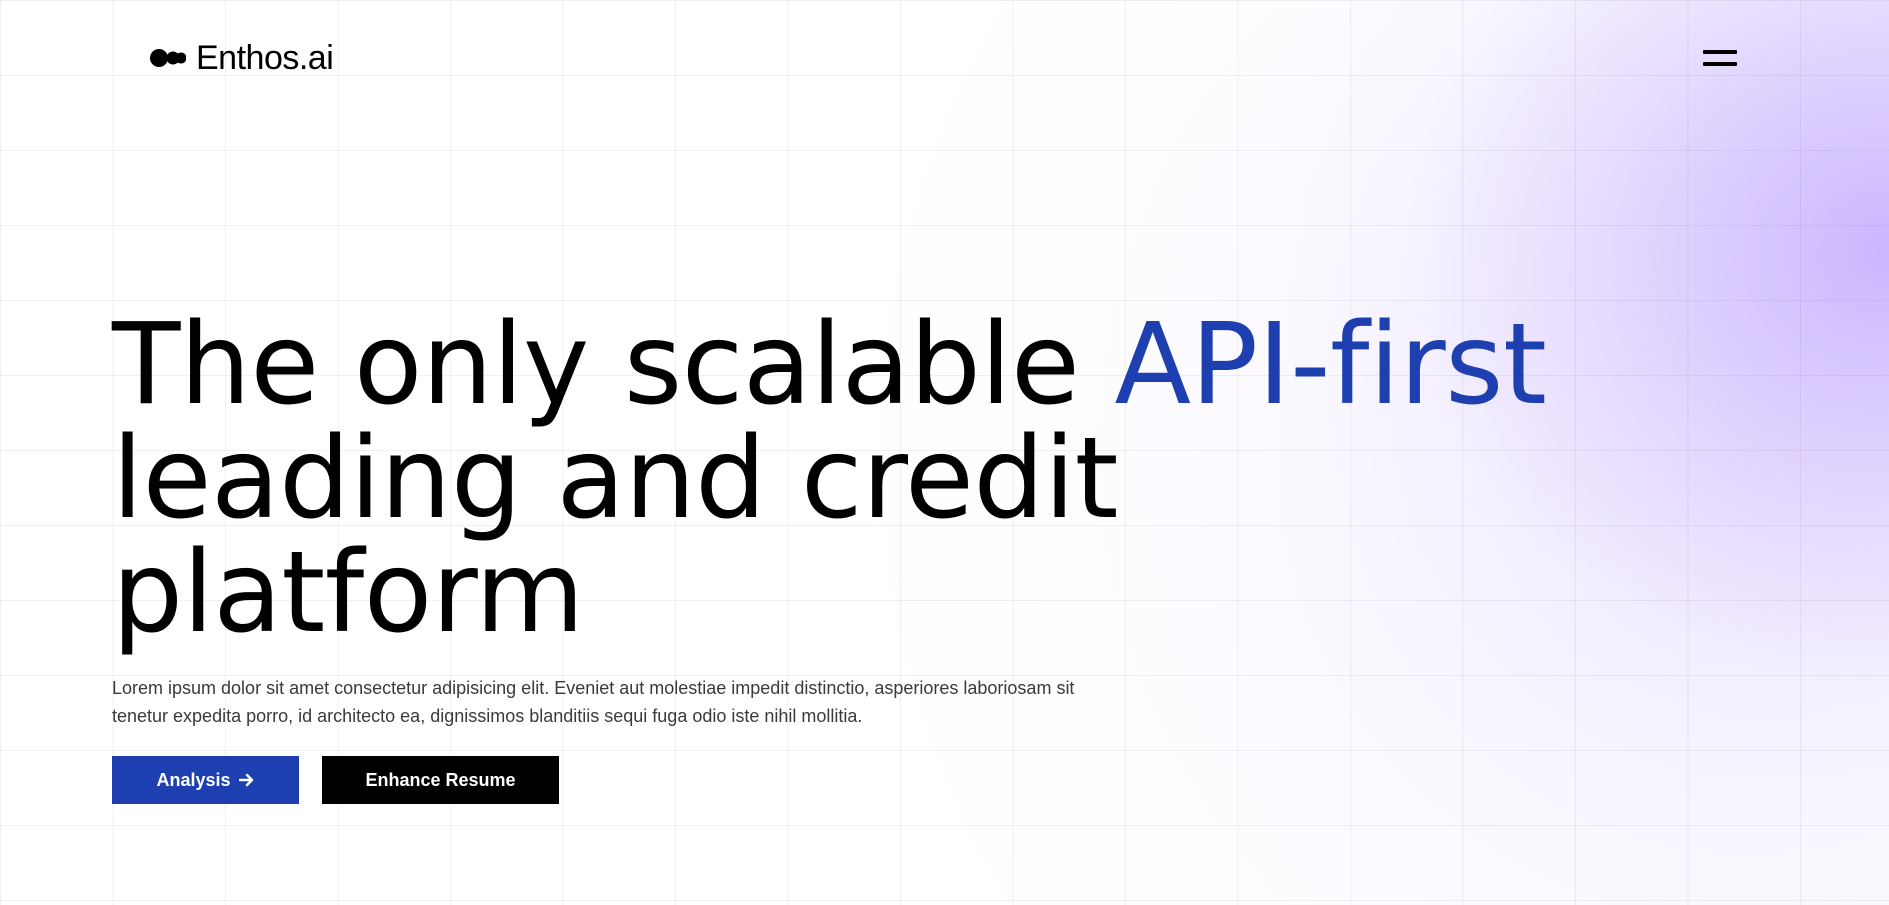 The width and height of the screenshot is (1889, 905). What do you see at coordinates (265, 57) in the screenshot?
I see `brand-name: Enthos.ai` at bounding box center [265, 57].